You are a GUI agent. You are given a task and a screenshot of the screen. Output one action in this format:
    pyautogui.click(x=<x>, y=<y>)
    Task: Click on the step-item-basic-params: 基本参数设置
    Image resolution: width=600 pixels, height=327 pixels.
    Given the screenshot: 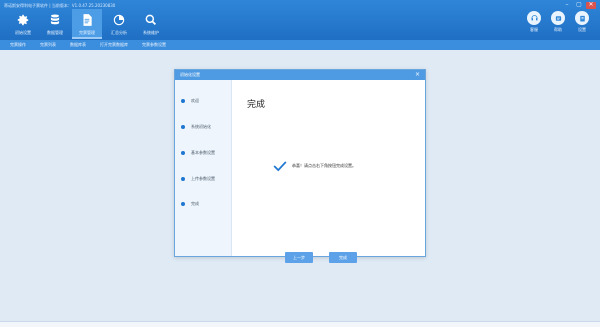 What is the action you would take?
    pyautogui.click(x=198, y=153)
    